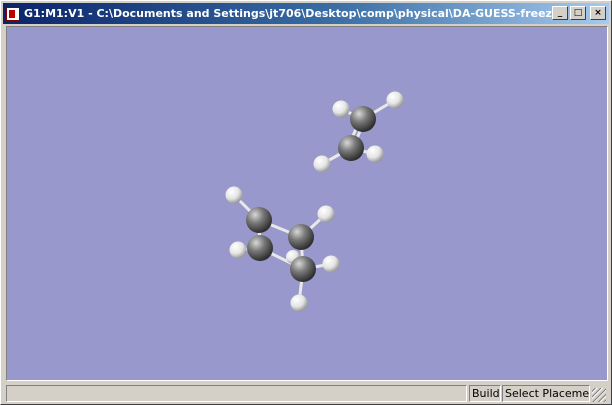  Describe the element at coordinates (560, 13) in the screenshot. I see `minimize-button: _` at that location.